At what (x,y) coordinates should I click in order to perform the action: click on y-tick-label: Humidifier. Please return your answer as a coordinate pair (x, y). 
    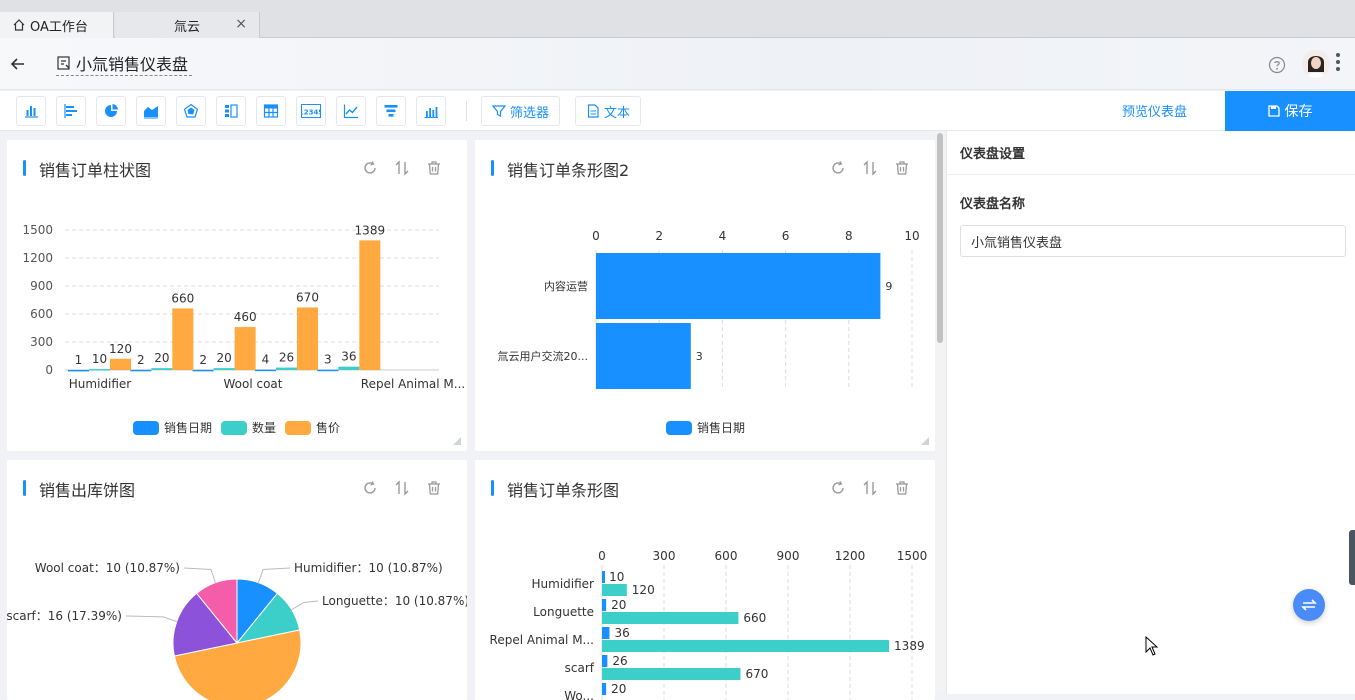
    Looking at the image, I should click on (563, 584).